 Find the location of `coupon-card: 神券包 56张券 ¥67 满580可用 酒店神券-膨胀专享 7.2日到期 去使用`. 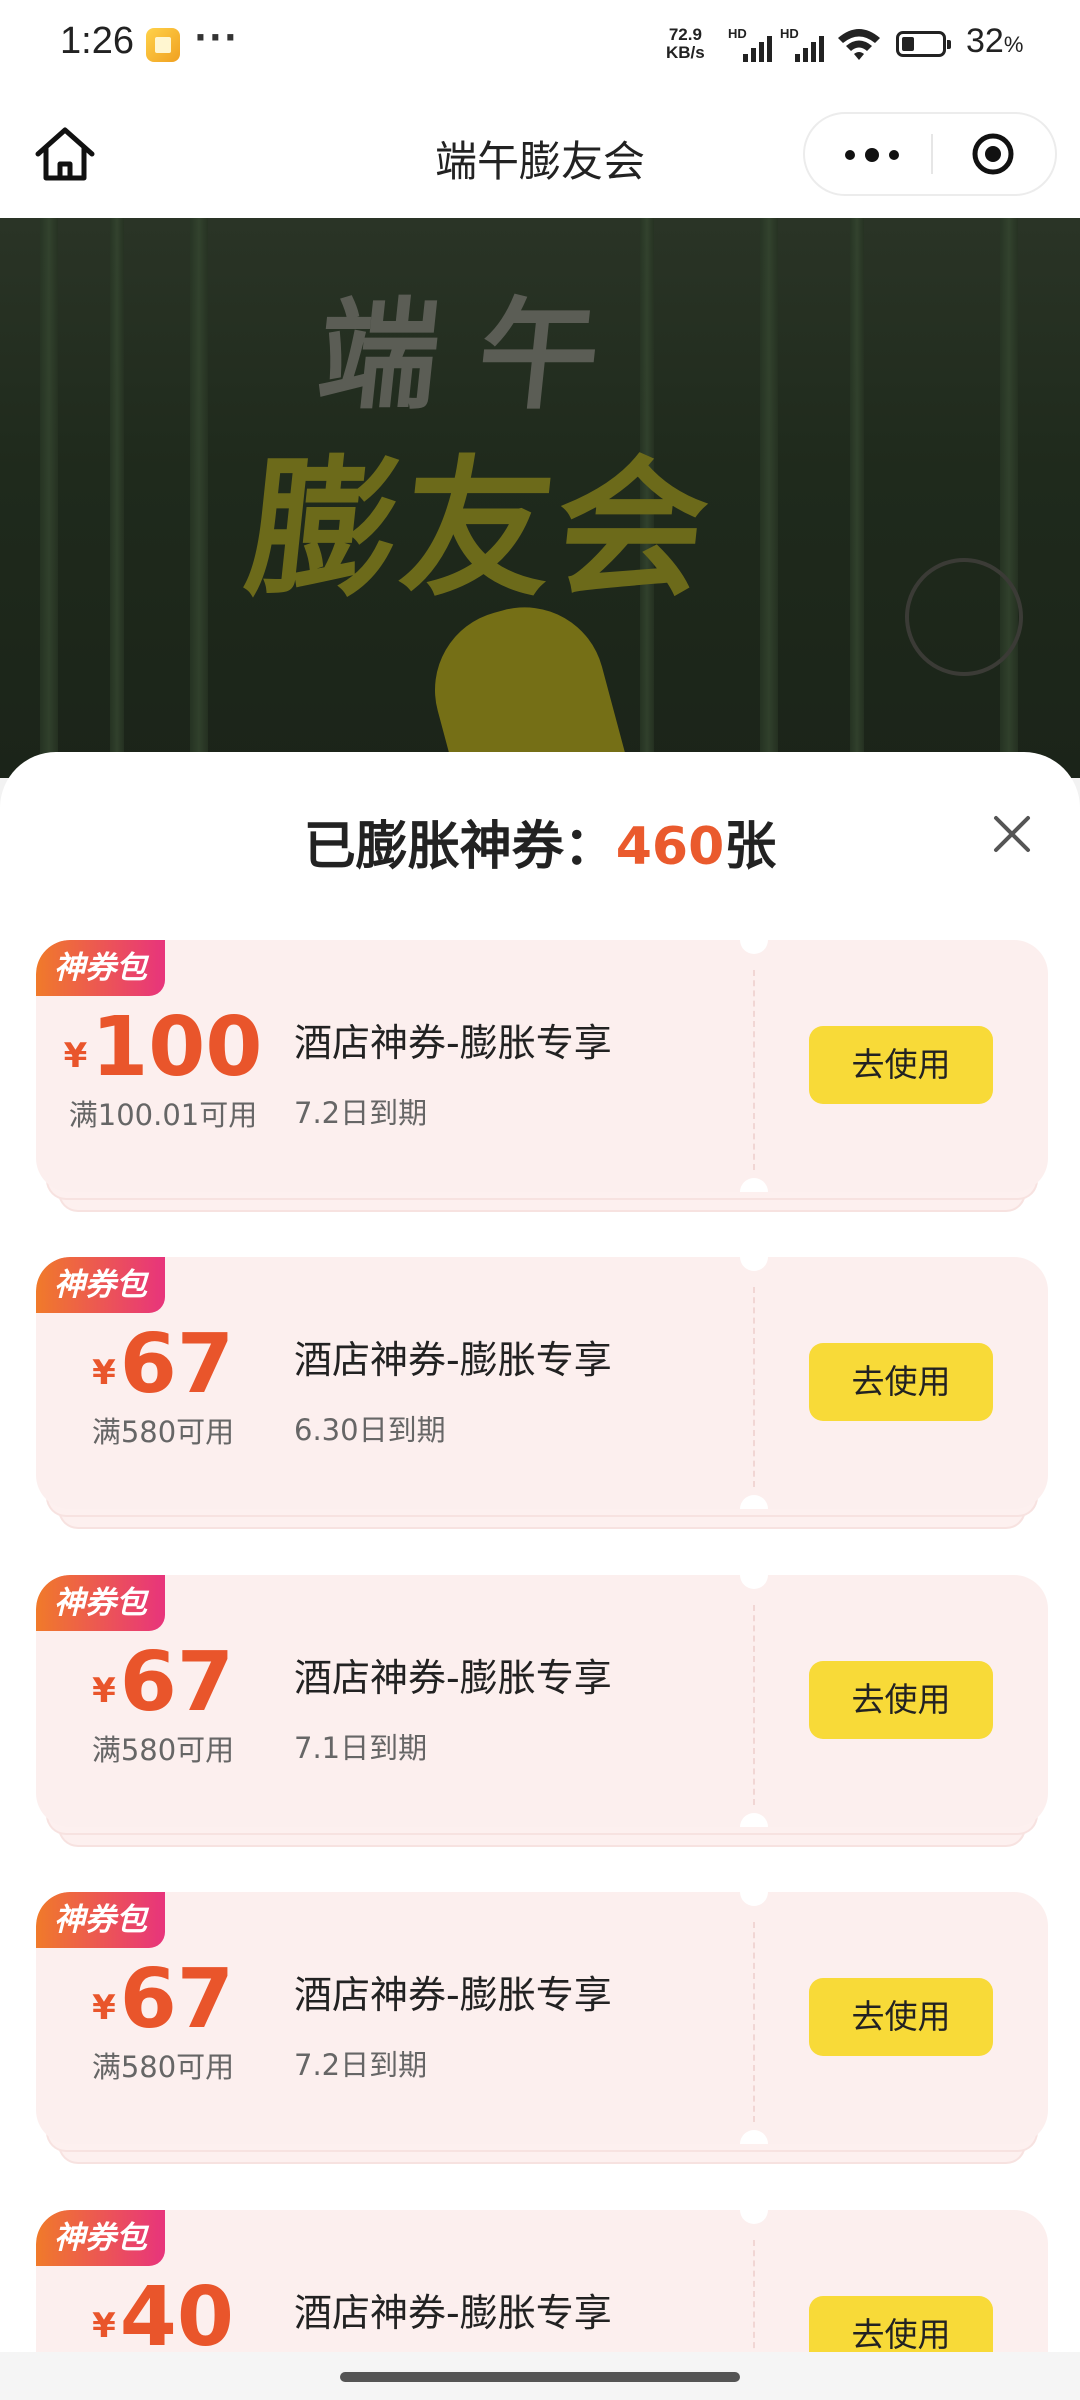

coupon-card: 神券包 56张券 ¥67 满580可用 酒店神券-膨胀专享 7.2日到期 去使用 is located at coordinates (542, 2028).